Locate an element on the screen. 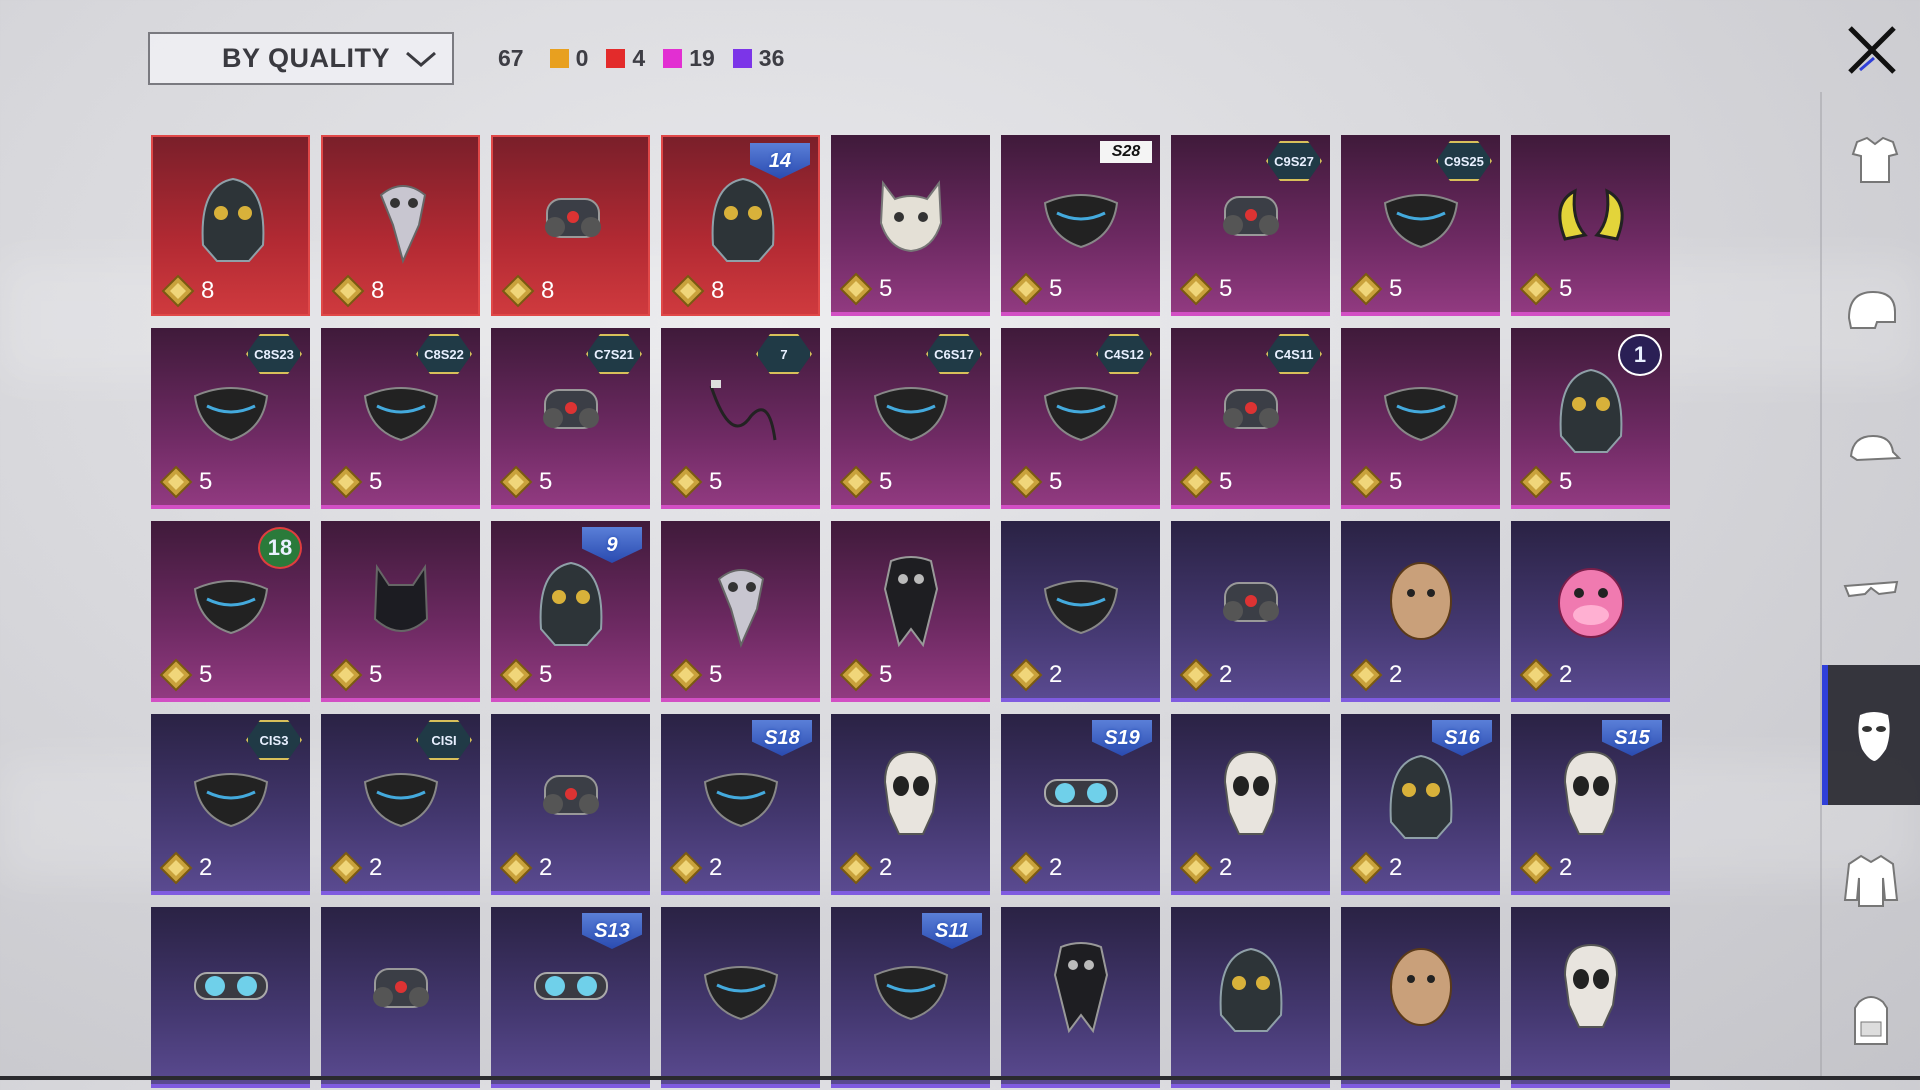 This screenshot has width=1920, height=1090. inventory-item-card: 75 is located at coordinates (740, 418).